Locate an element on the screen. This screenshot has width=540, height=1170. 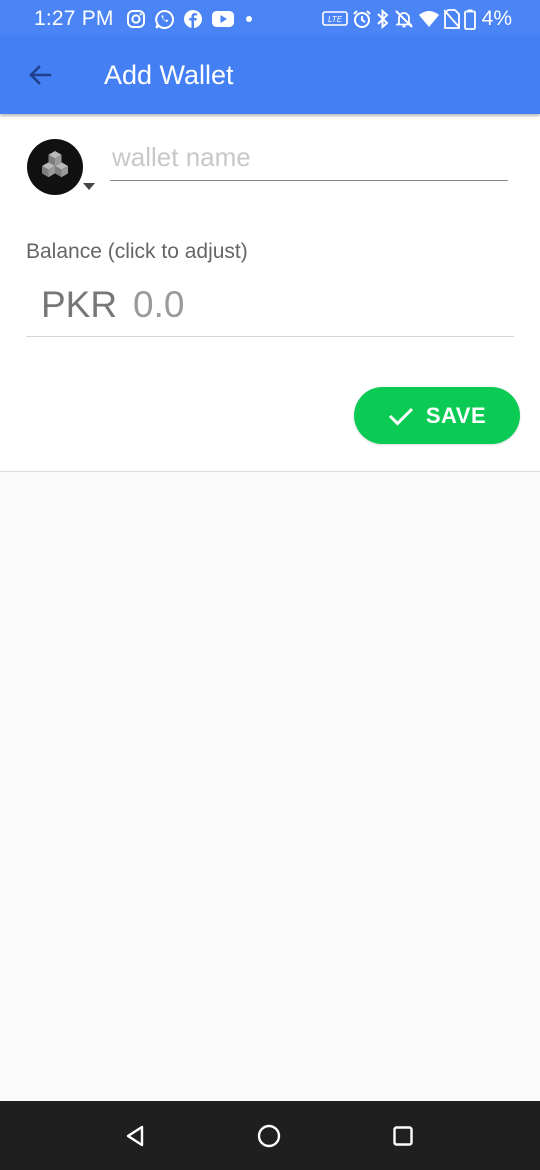
nav-back-button is located at coordinates (135, 1136).